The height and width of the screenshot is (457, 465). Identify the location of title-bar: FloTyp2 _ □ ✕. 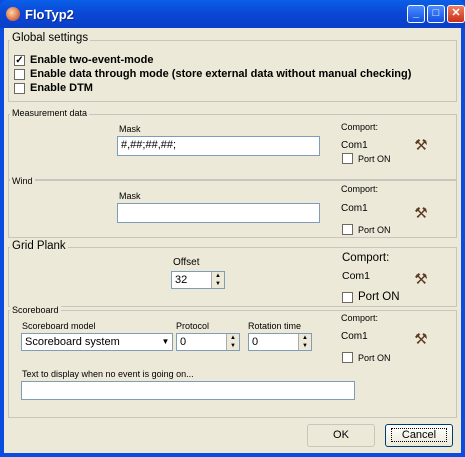
(232, 14).